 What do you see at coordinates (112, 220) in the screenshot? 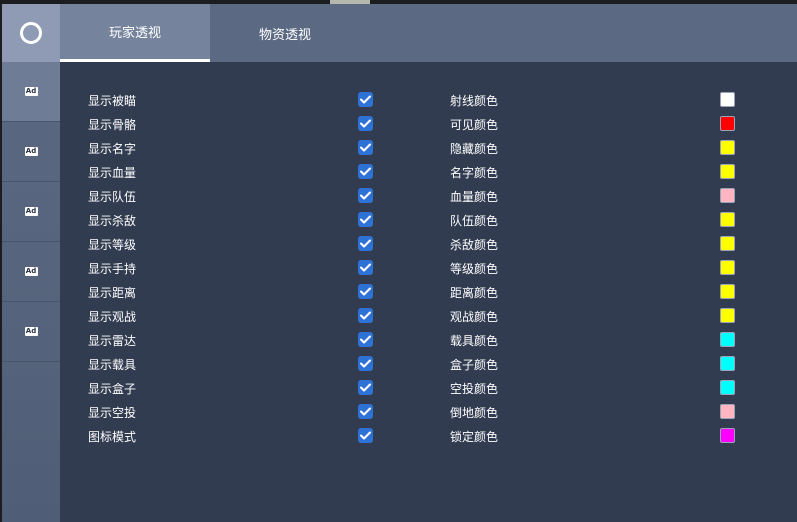
I see `toggle-label: 显示杀敌` at bounding box center [112, 220].